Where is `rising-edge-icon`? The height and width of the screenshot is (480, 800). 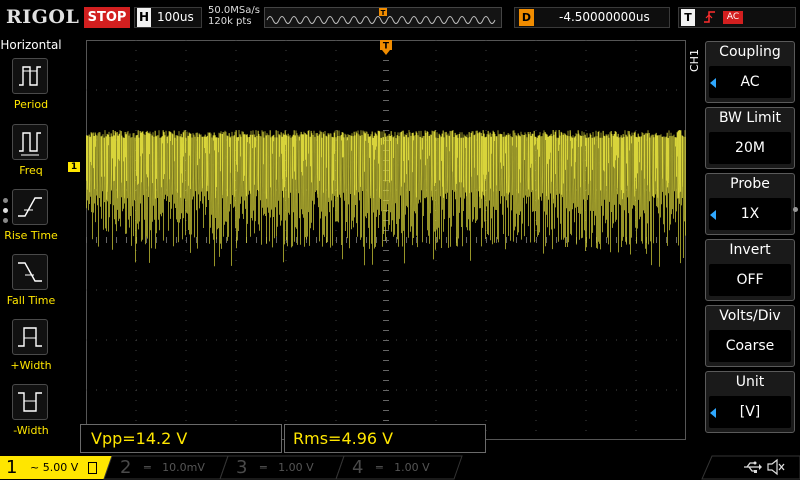
rising-edge-icon is located at coordinates (710, 19).